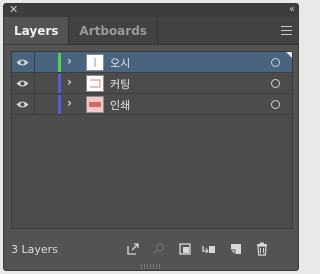 This screenshot has width=320, height=274. Describe the element at coordinates (37, 30) in the screenshot. I see `tab-layers: Layers` at that location.